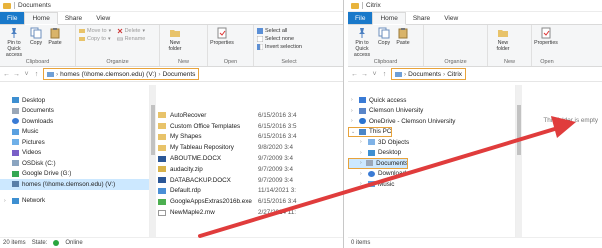 This screenshot has height=248, width=602. Describe the element at coordinates (186, 169) in the screenshot. I see `file-name: audacity.zip` at that location.